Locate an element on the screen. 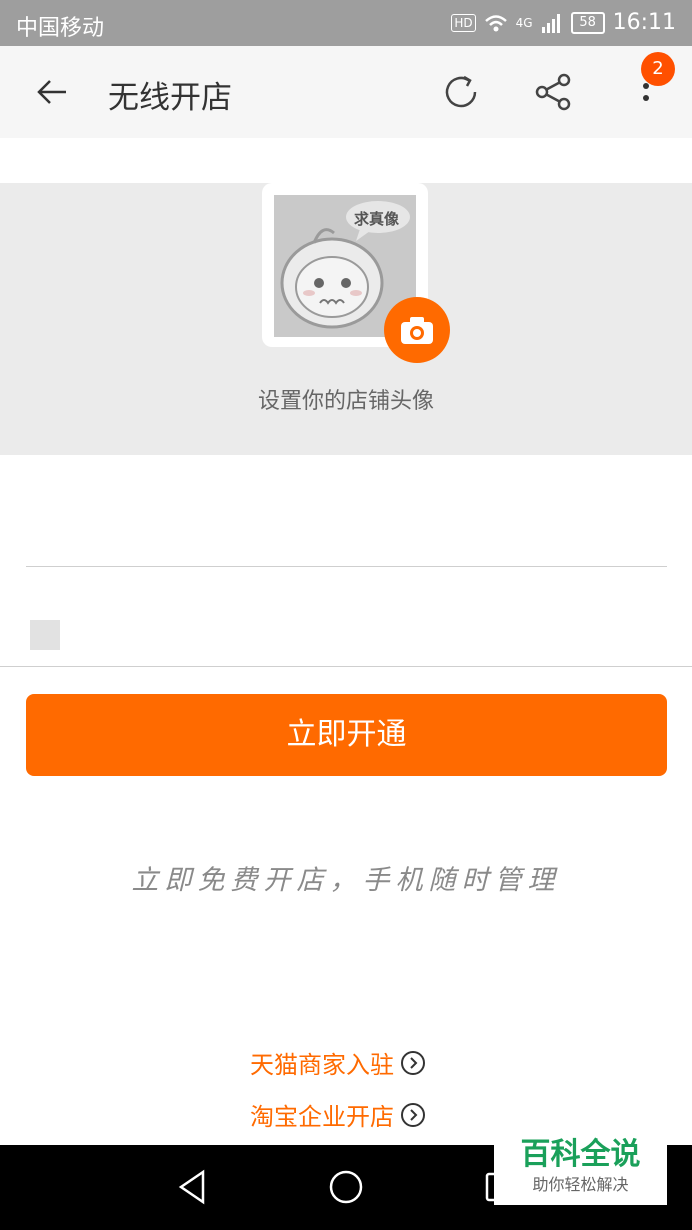  refresh-icon is located at coordinates (461, 91).